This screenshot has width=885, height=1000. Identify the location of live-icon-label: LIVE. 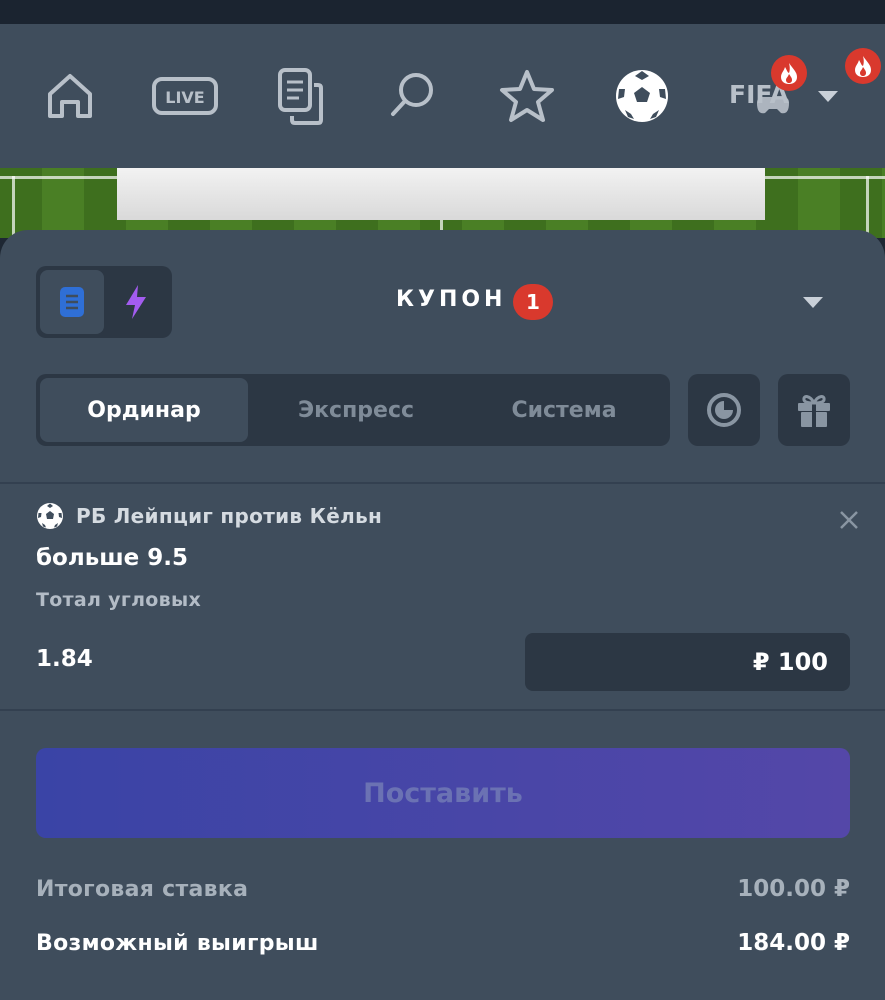
(184, 97).